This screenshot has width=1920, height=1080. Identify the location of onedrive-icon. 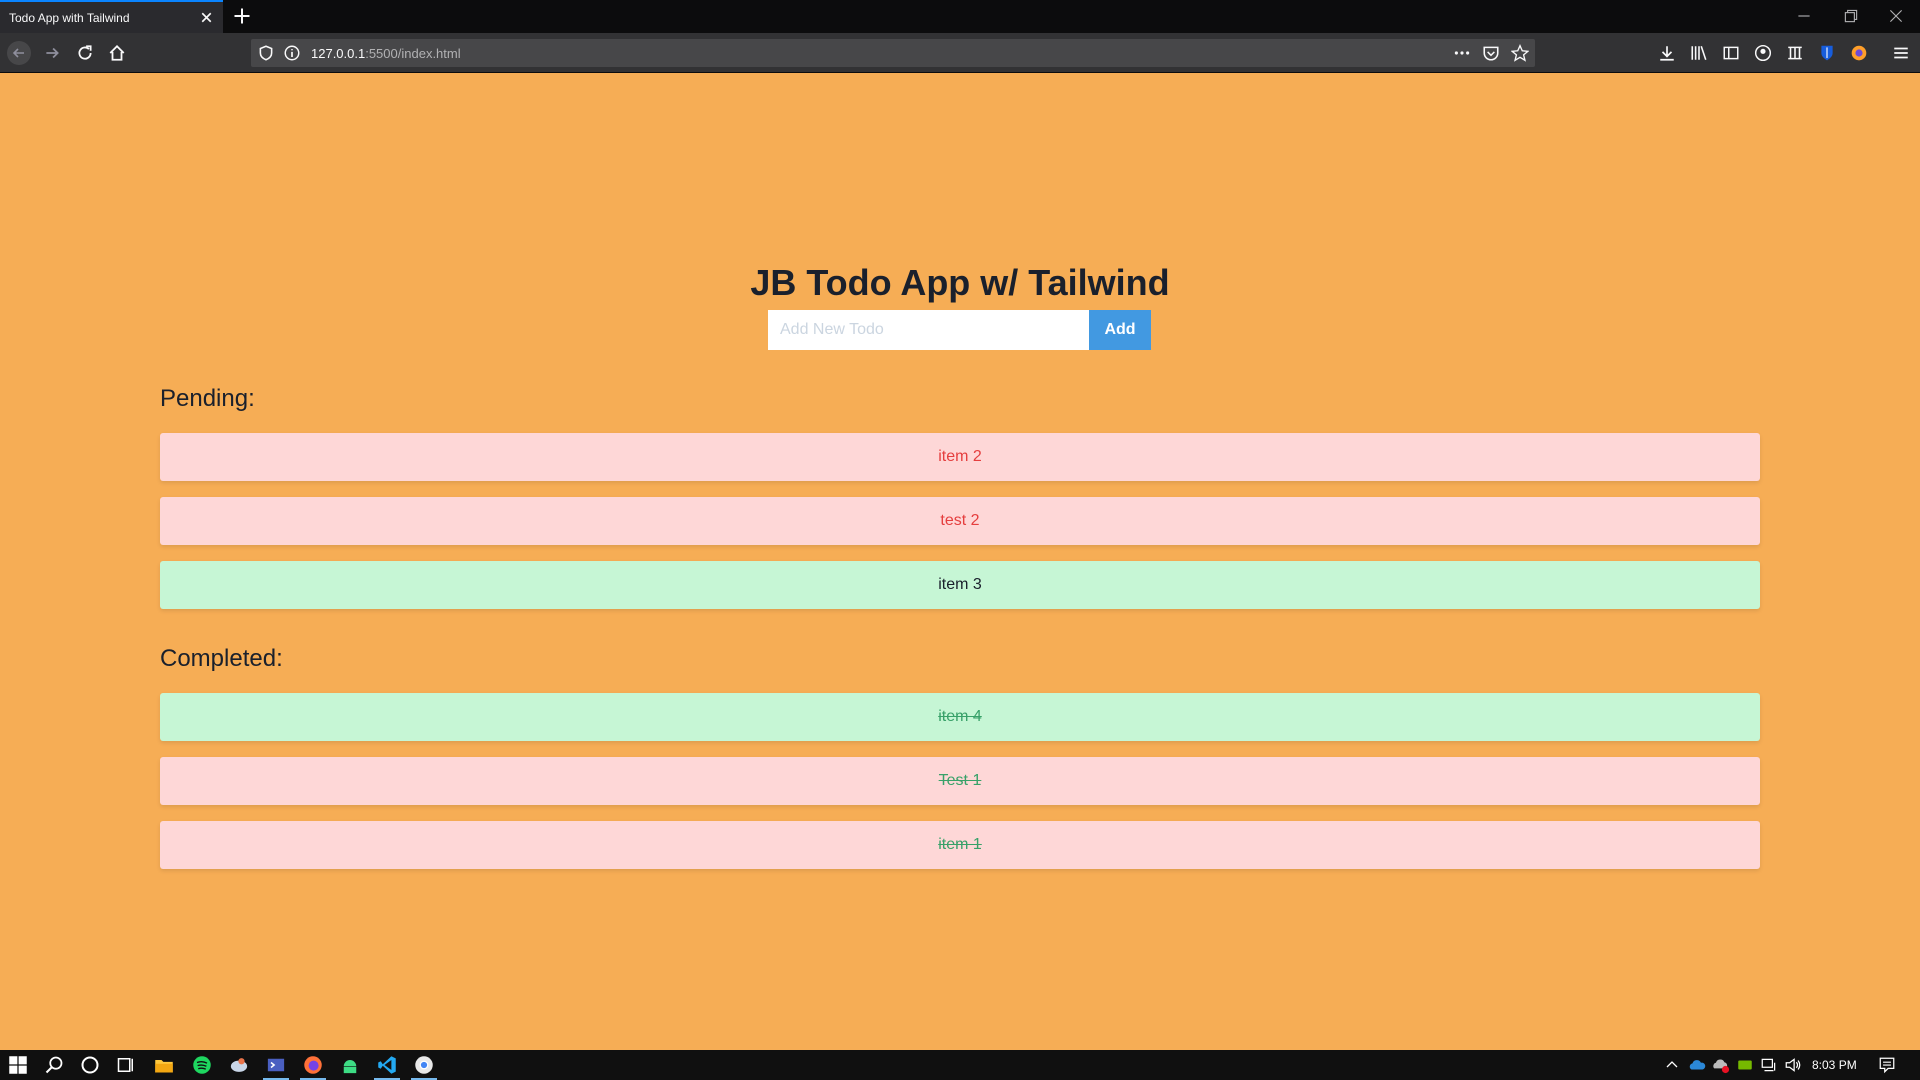
(1697, 1065).